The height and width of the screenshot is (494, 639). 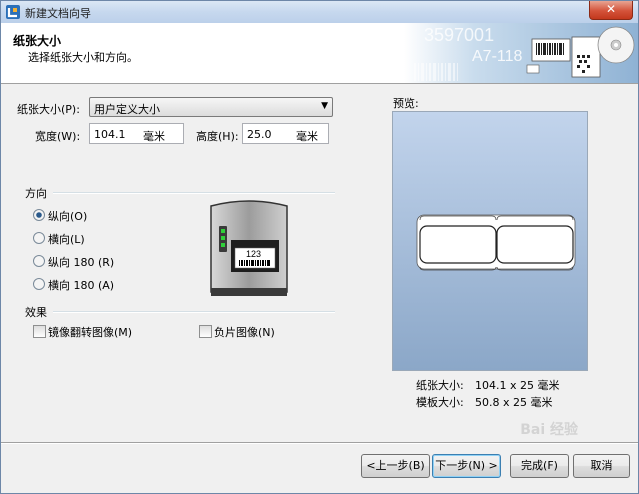 I want to click on negative-image-checkbox, so click(x=205, y=331).